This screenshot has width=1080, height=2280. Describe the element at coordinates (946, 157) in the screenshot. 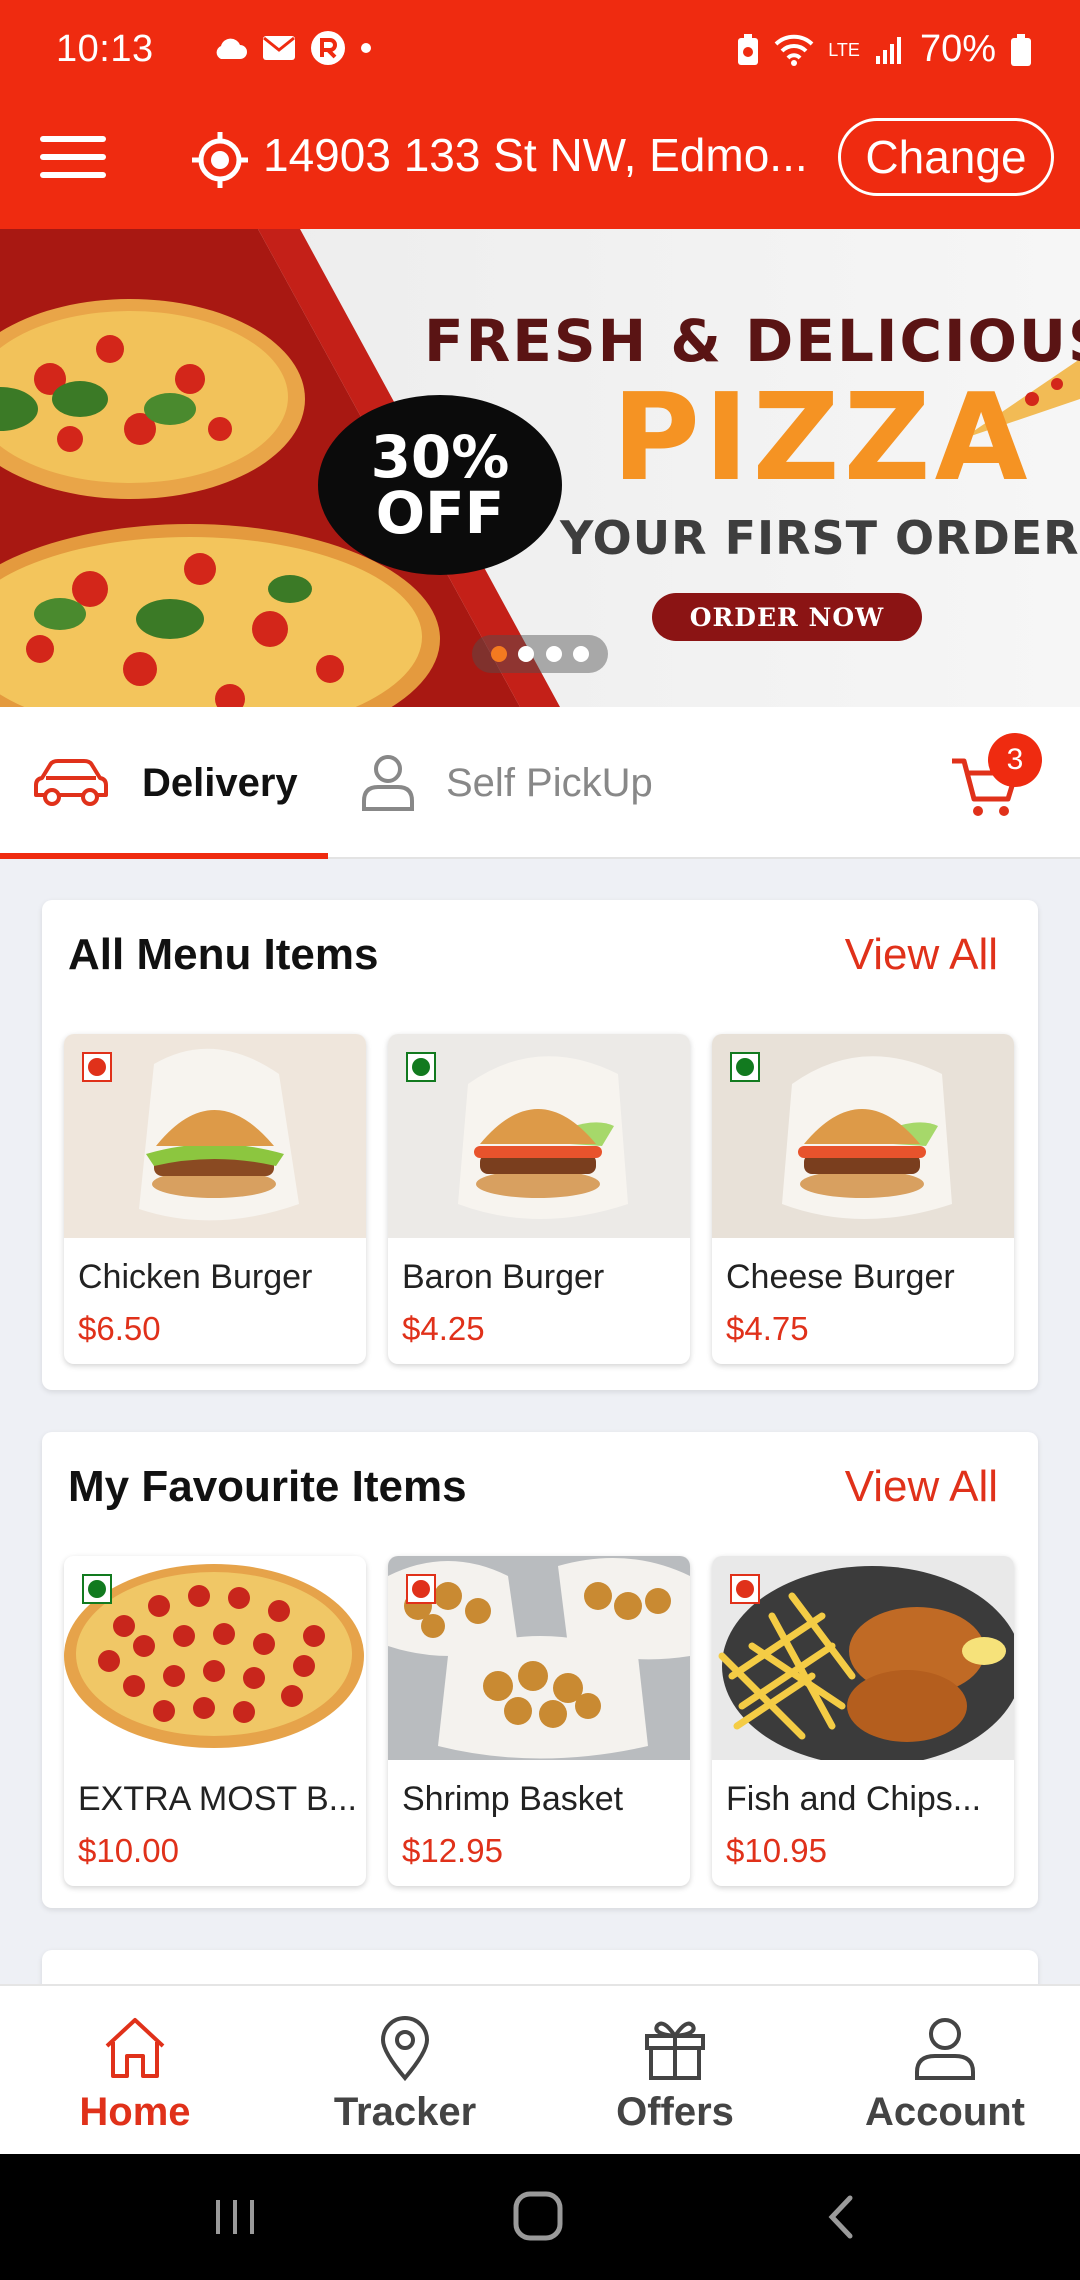

I see `change-address-button: Change` at that location.